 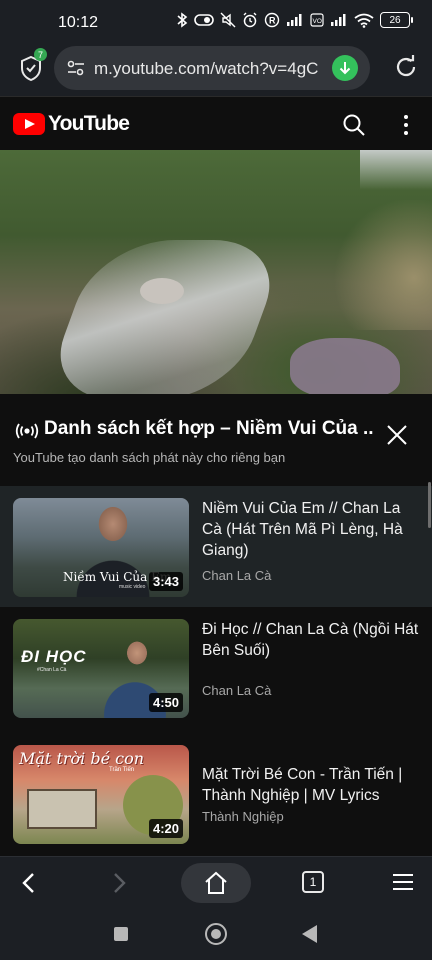 What do you see at coordinates (89, 123) in the screenshot?
I see `youtube-logo-text: YouTube` at bounding box center [89, 123].